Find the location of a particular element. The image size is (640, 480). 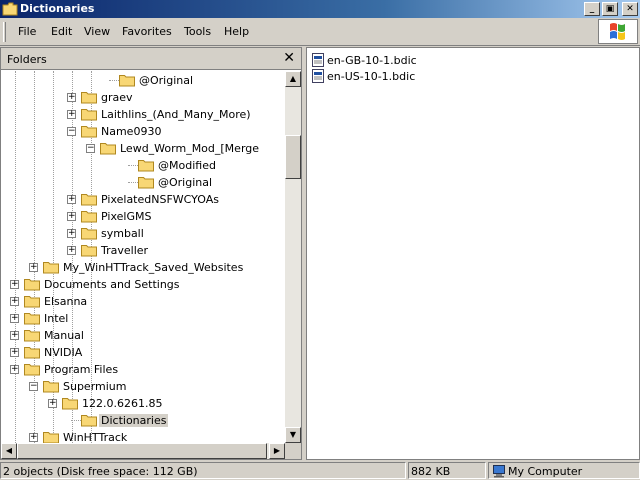

restore-button: ▣ is located at coordinates (610, 9).